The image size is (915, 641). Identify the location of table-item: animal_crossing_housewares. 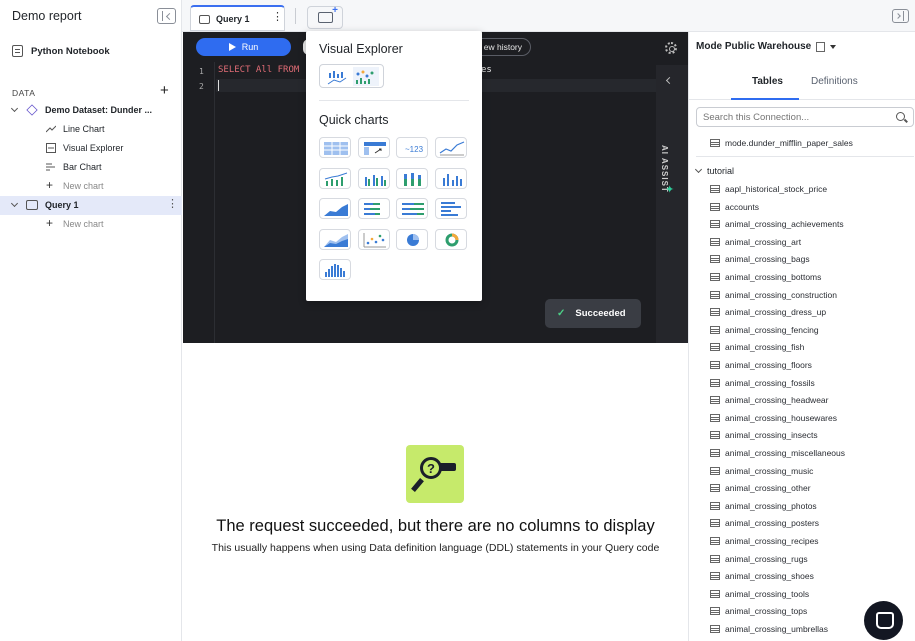
(773, 418).